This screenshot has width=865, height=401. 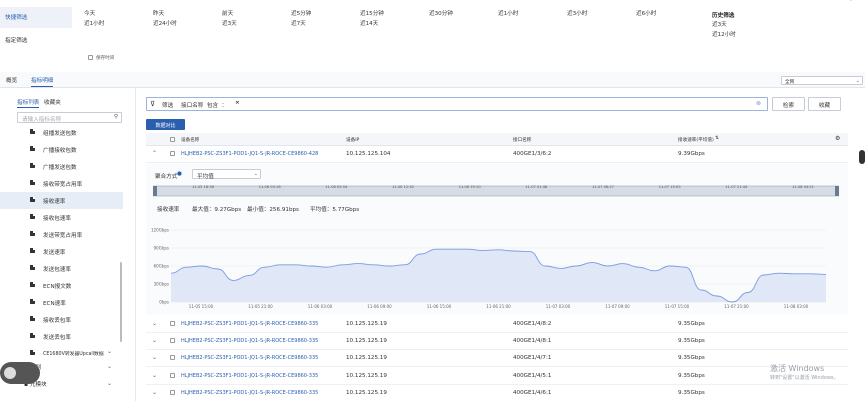 What do you see at coordinates (165, 23) in the screenshot?
I see `opt-24h: 近24小时` at bounding box center [165, 23].